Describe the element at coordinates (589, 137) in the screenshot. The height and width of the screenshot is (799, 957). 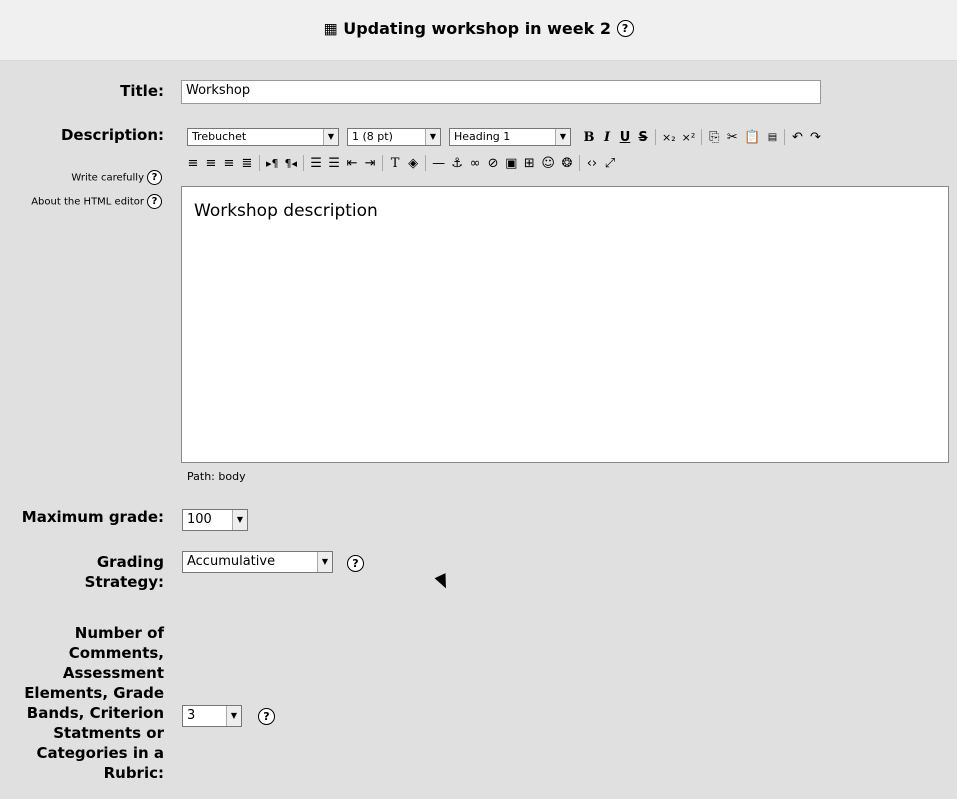
I see `bold-icon: B` at that location.